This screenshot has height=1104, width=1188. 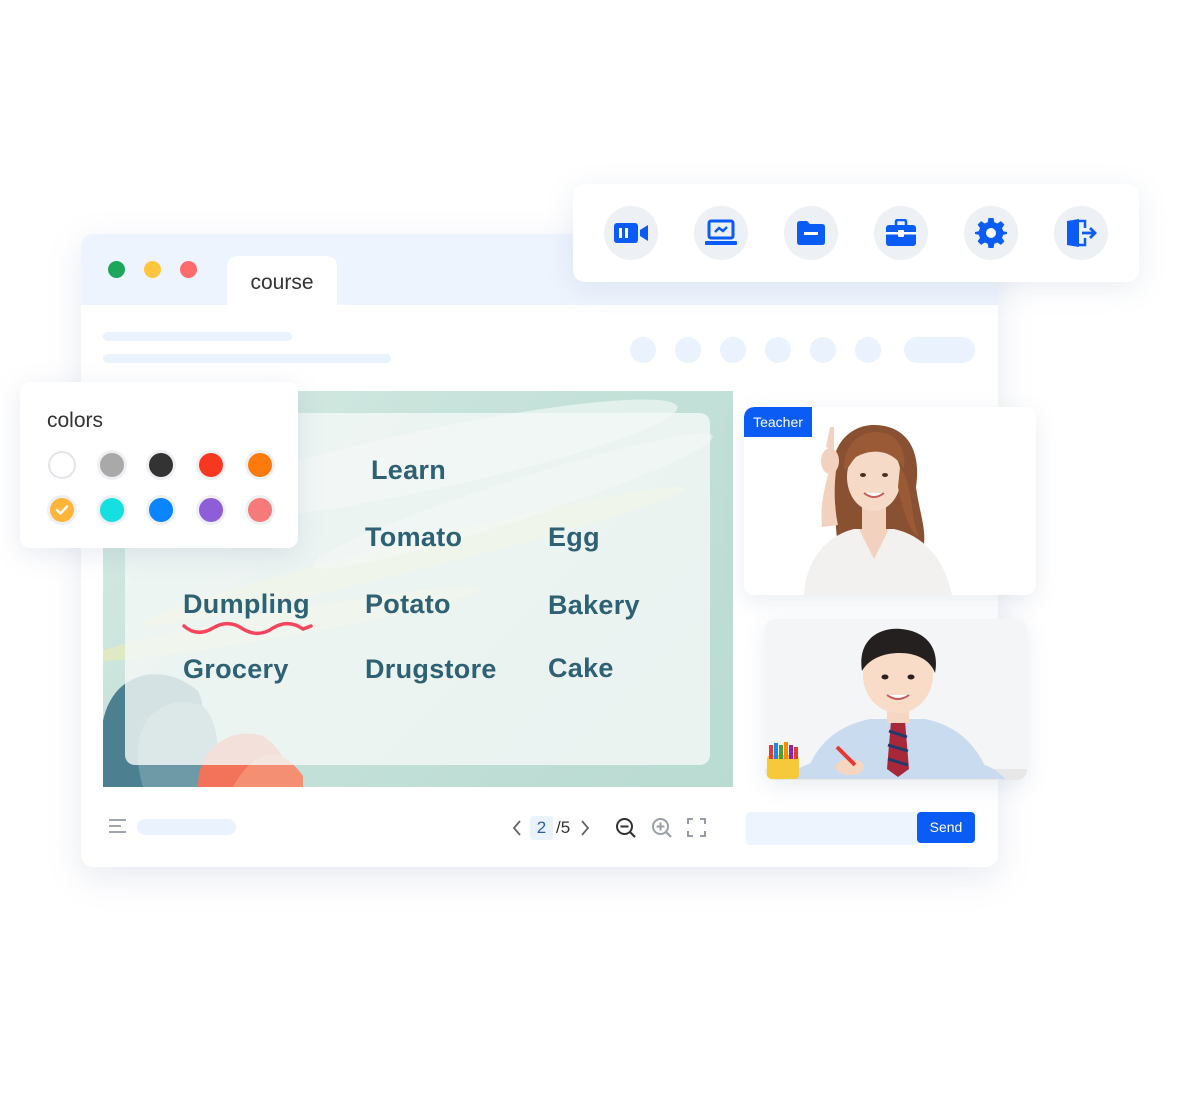 What do you see at coordinates (541, 828) in the screenshot?
I see `current-page: 2` at bounding box center [541, 828].